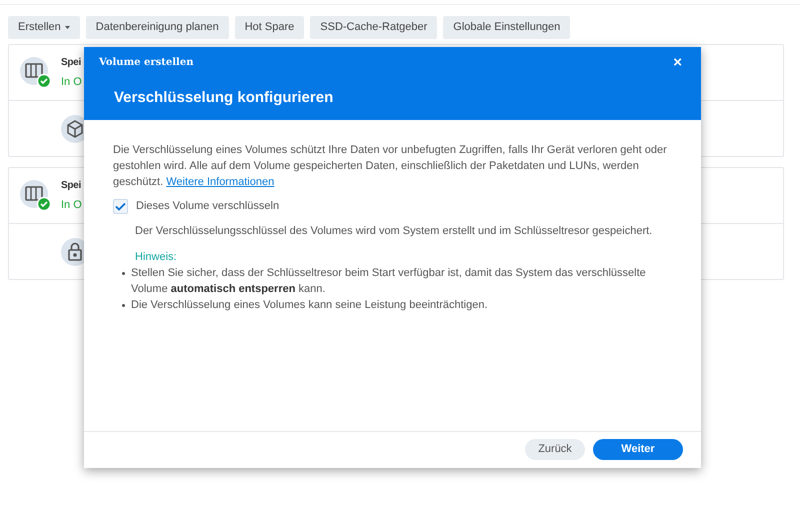 This screenshot has width=800, height=511. What do you see at coordinates (67, 27) in the screenshot?
I see `caret-icon` at bounding box center [67, 27].